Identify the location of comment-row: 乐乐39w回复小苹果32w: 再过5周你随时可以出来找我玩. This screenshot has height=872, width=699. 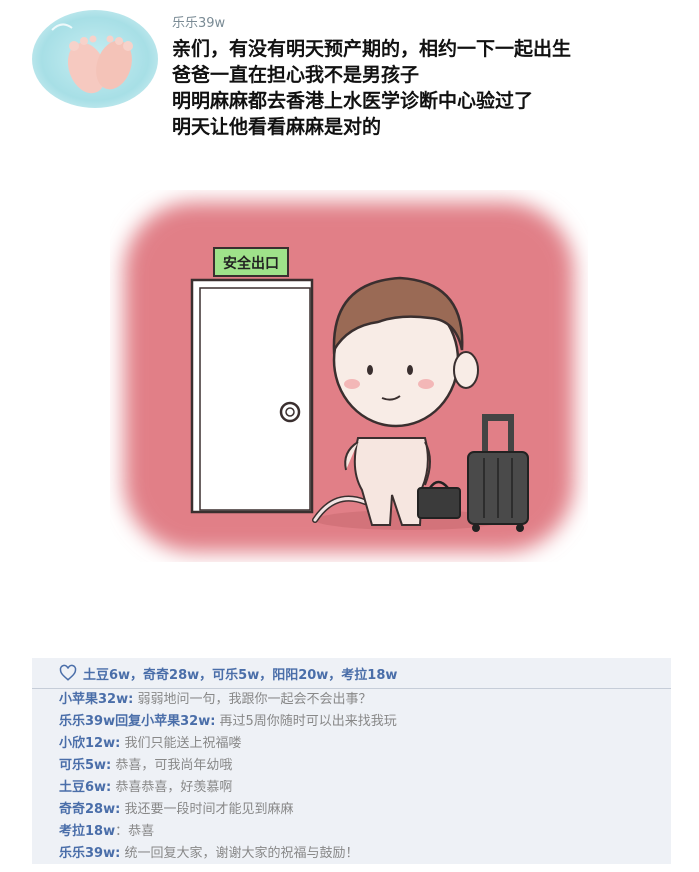
(351, 722).